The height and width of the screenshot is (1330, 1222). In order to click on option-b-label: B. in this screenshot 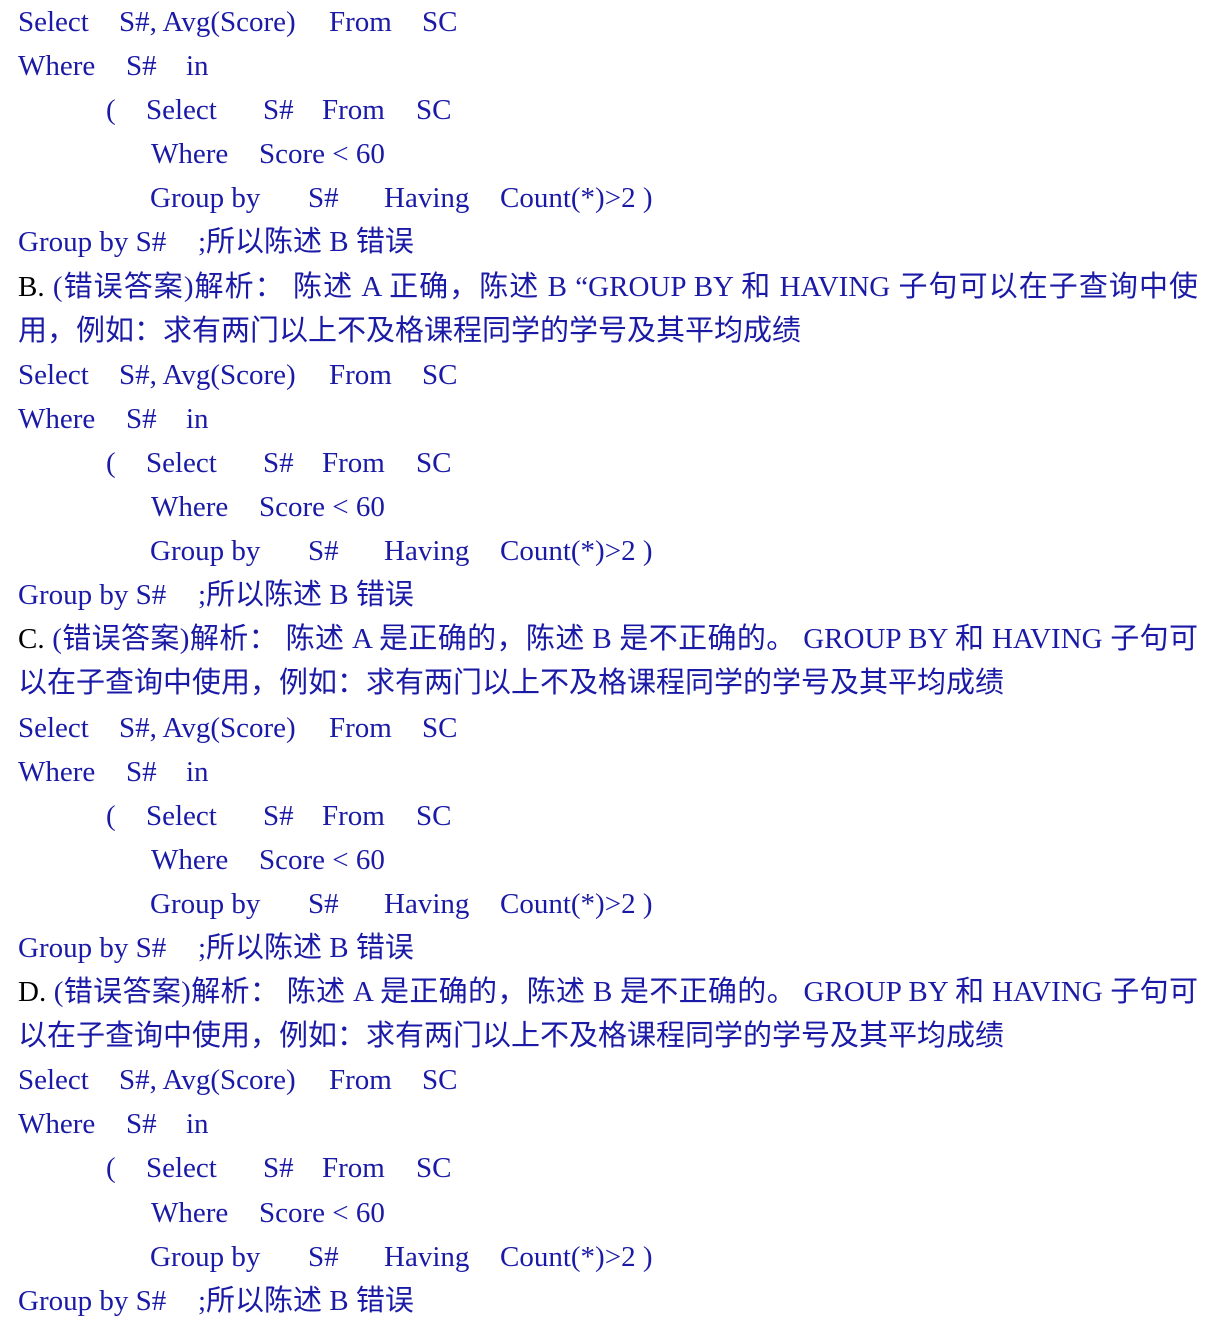, I will do `click(31, 286)`.